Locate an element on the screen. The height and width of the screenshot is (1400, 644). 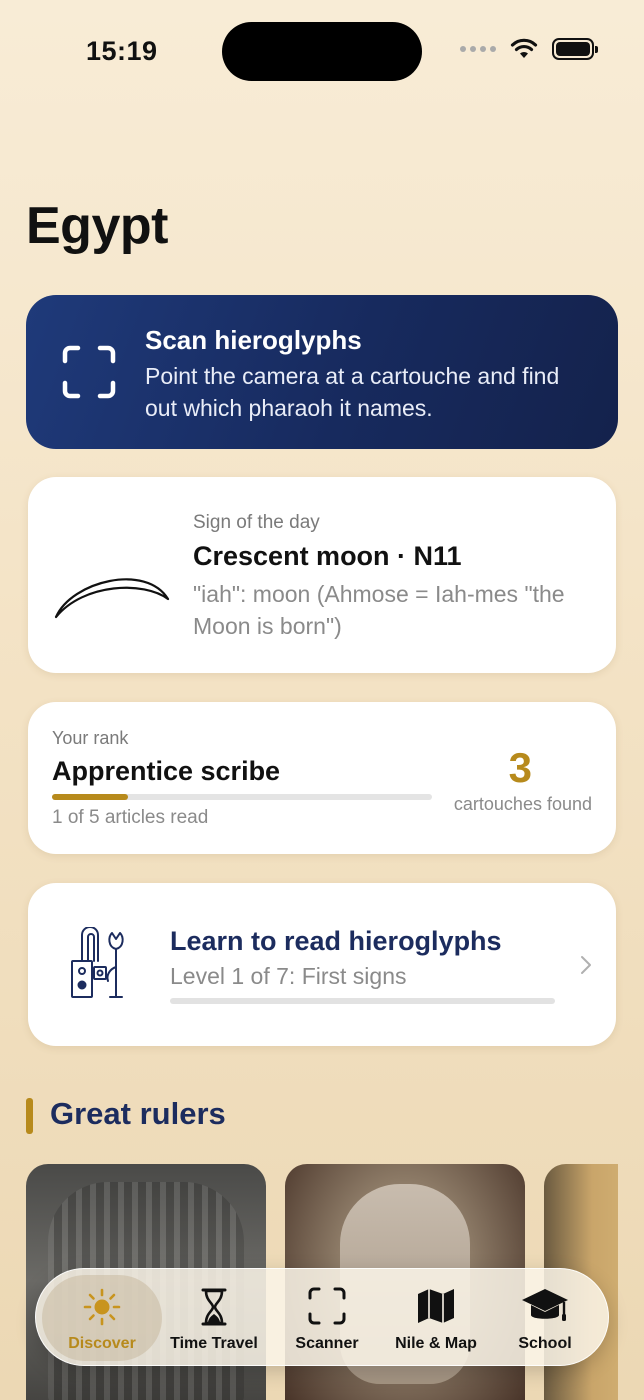
tab-label-nile-map: Nile & Map is located at coordinates (436, 1343).